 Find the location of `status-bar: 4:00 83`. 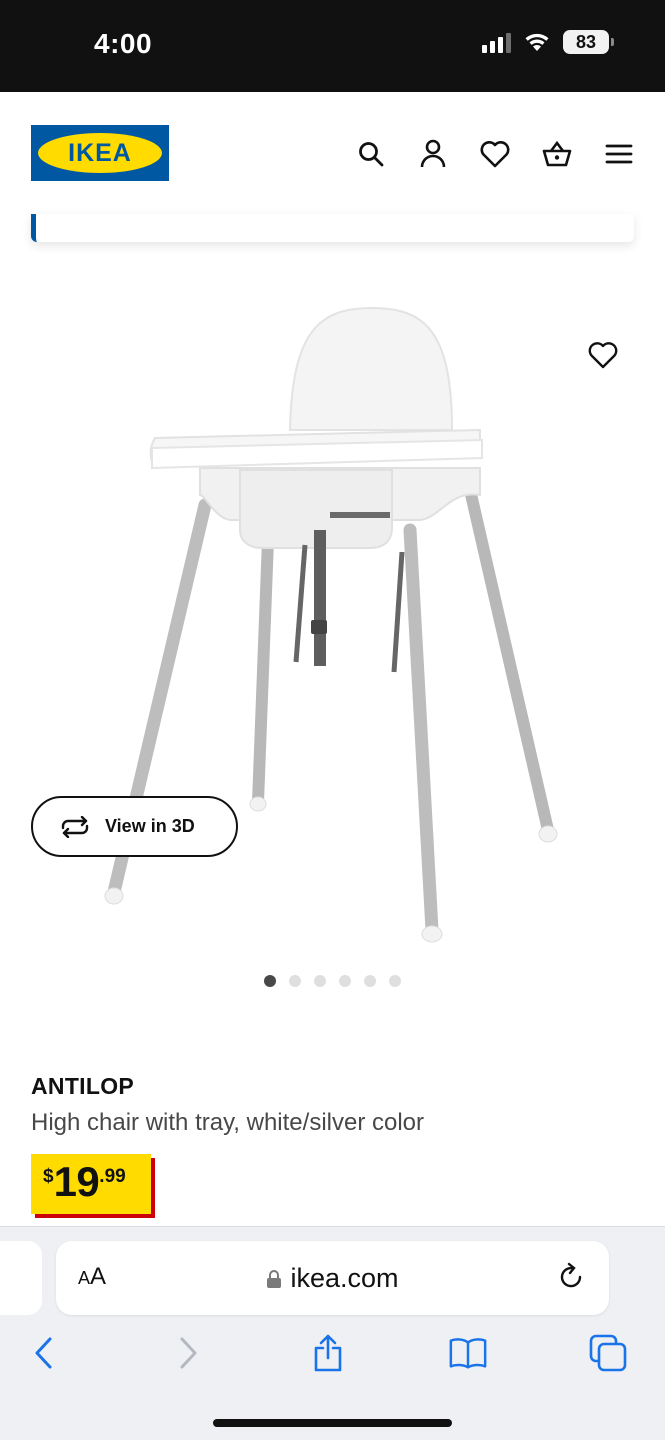

status-bar: 4:00 83 is located at coordinates (332, 46).